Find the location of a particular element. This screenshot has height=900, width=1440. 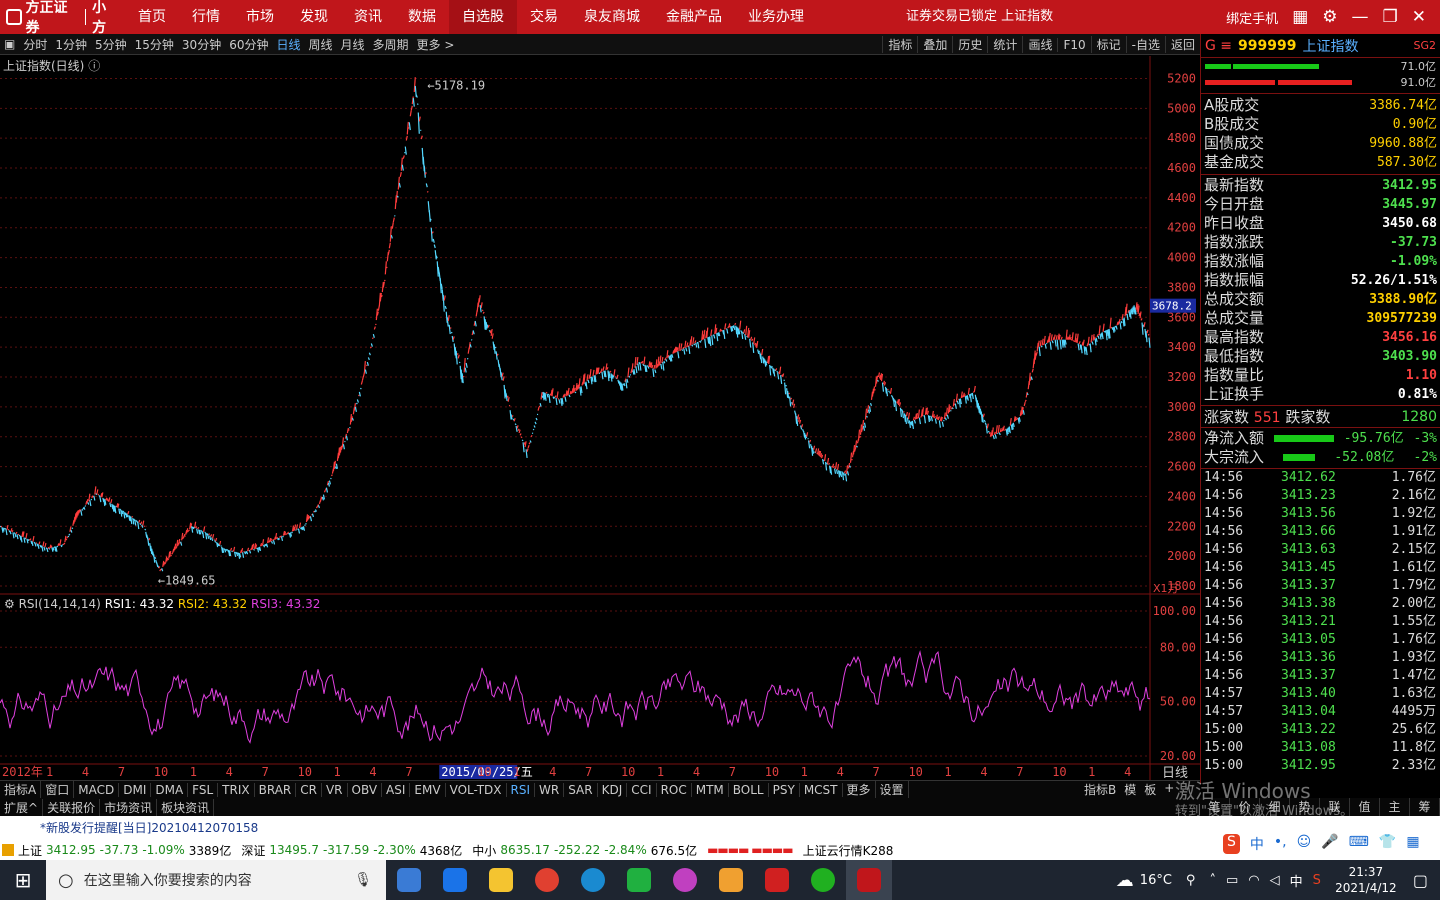

gear-icon: ⚙ is located at coordinates (1329, 17).